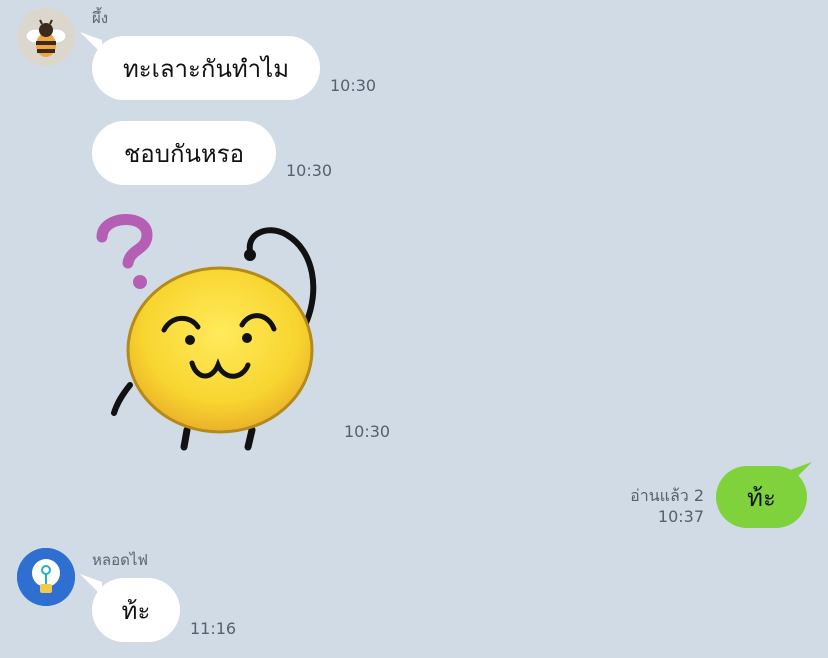  Describe the element at coordinates (120, 560) in the screenshot. I see `sender-name: หลอดไฟ` at that location.